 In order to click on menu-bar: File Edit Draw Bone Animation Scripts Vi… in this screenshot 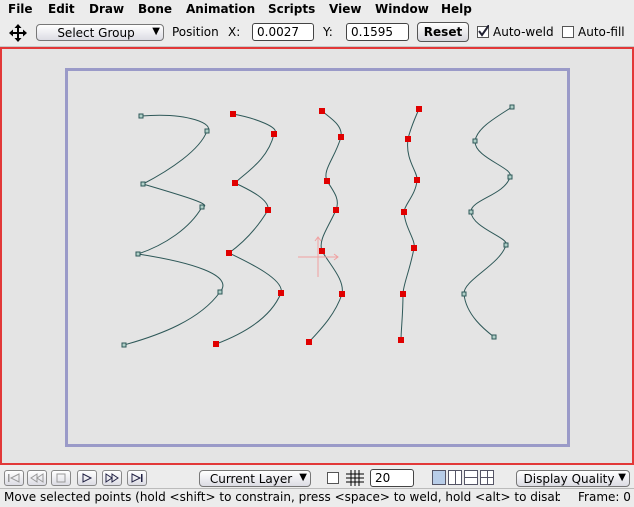, I will do `click(317, 9)`.